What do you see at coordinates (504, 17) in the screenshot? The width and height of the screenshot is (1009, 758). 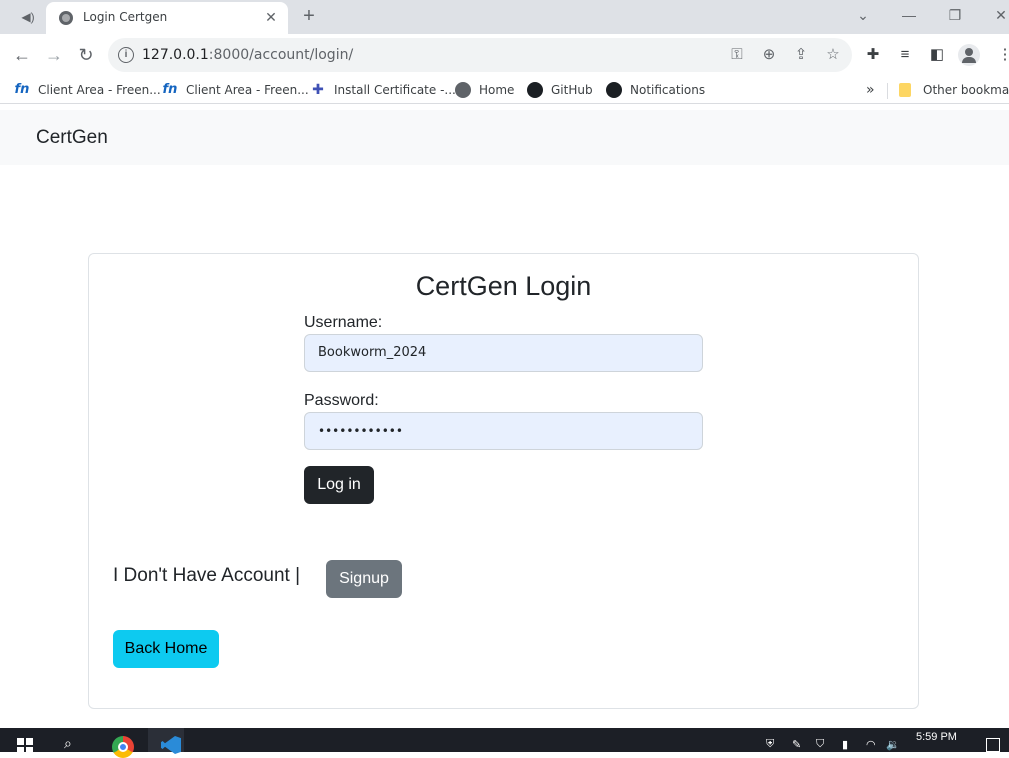 I see `browser-tabstrip: ◀) Login Certgen ✕ + ⌄ — ❐ ✕` at bounding box center [504, 17].